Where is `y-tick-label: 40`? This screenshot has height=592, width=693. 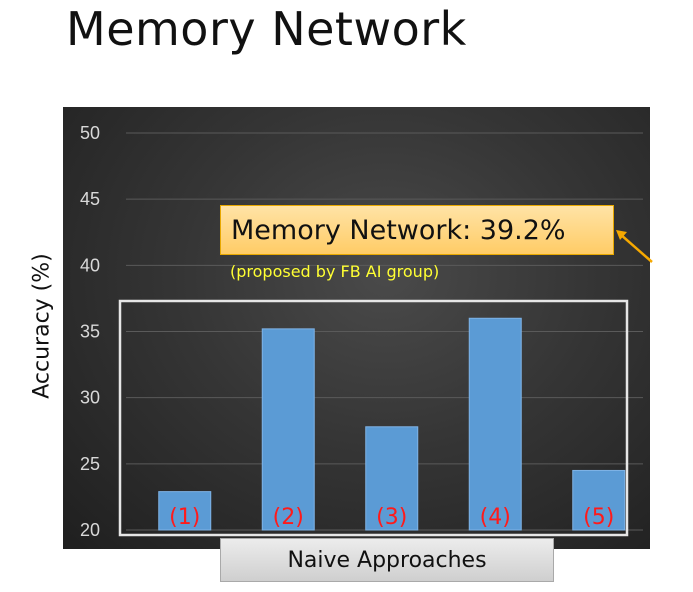 y-tick-label: 40 is located at coordinates (90, 265).